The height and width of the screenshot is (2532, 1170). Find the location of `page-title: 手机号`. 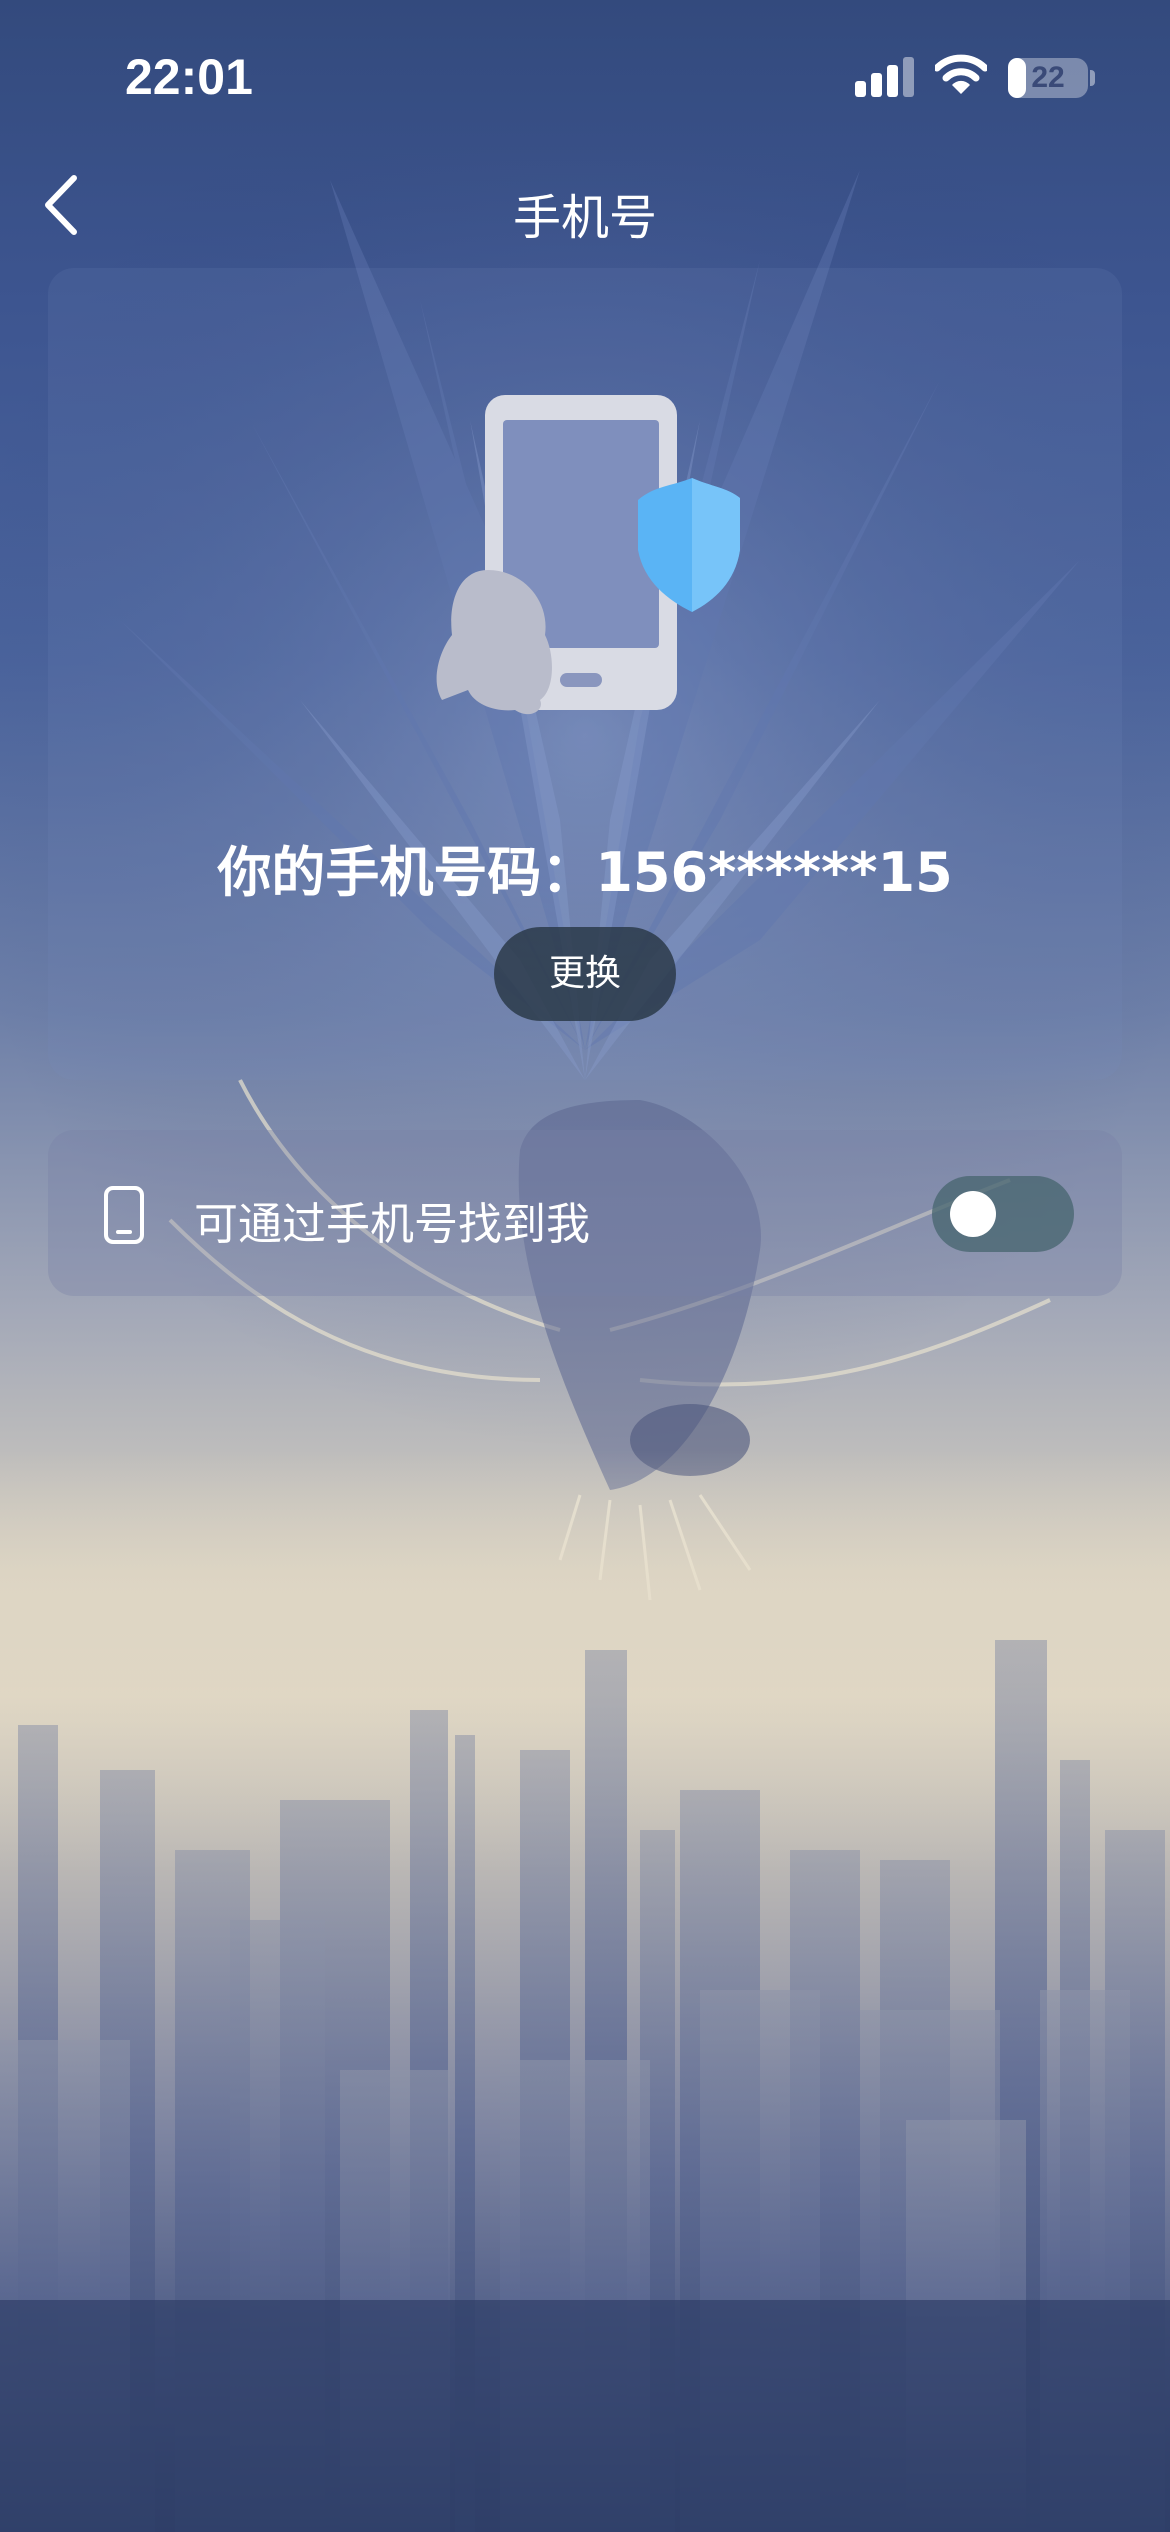

page-title: 手机号 is located at coordinates (584, 218).